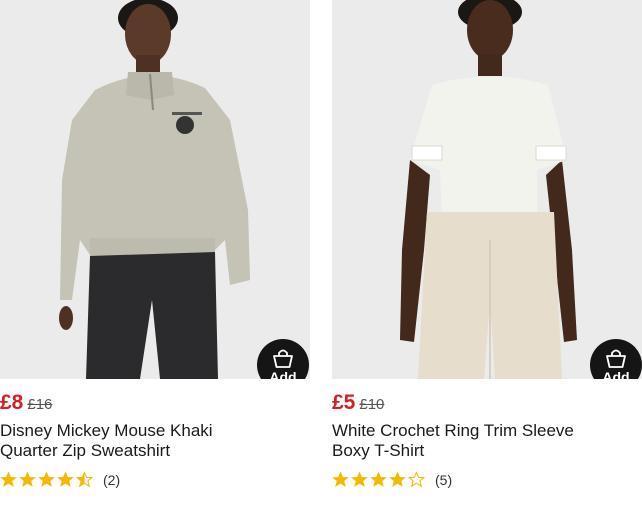 The image size is (642, 511). I want to click on star-empty-icon, so click(416, 479).